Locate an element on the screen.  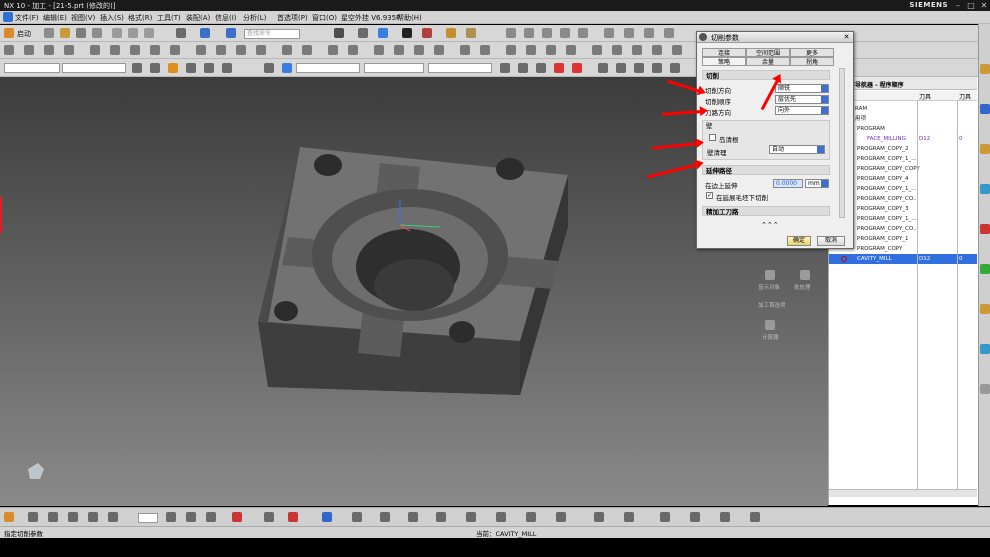
undo-icon is located at coordinates (181, 33).